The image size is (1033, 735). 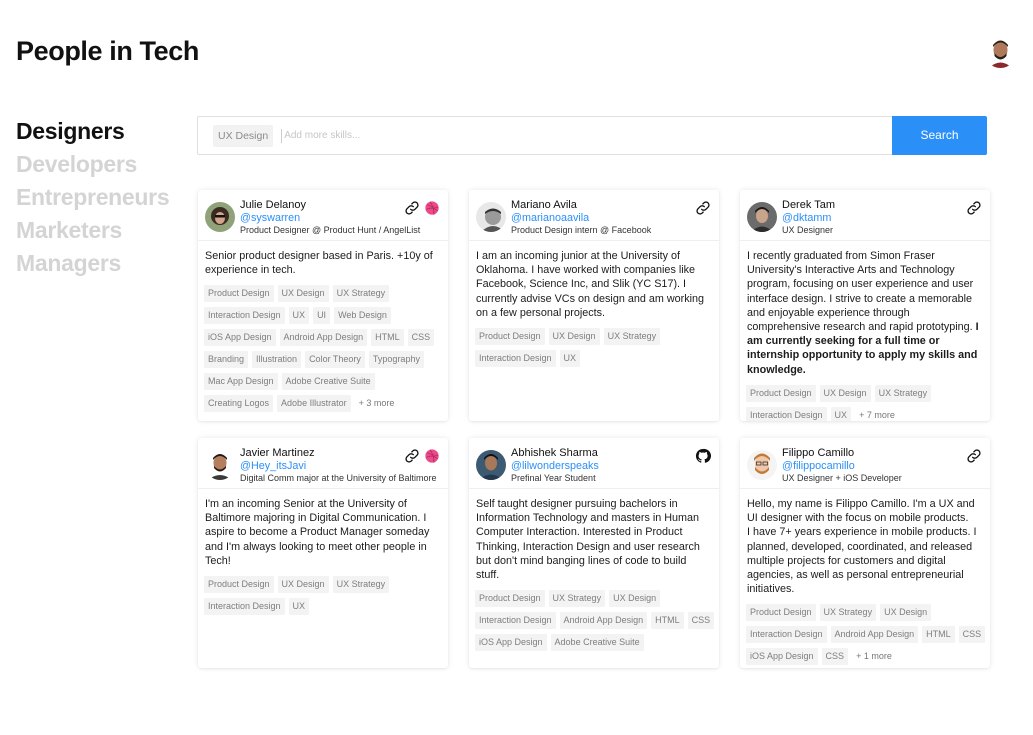 What do you see at coordinates (92, 164) in the screenshot?
I see `nav-developers: Developers` at bounding box center [92, 164].